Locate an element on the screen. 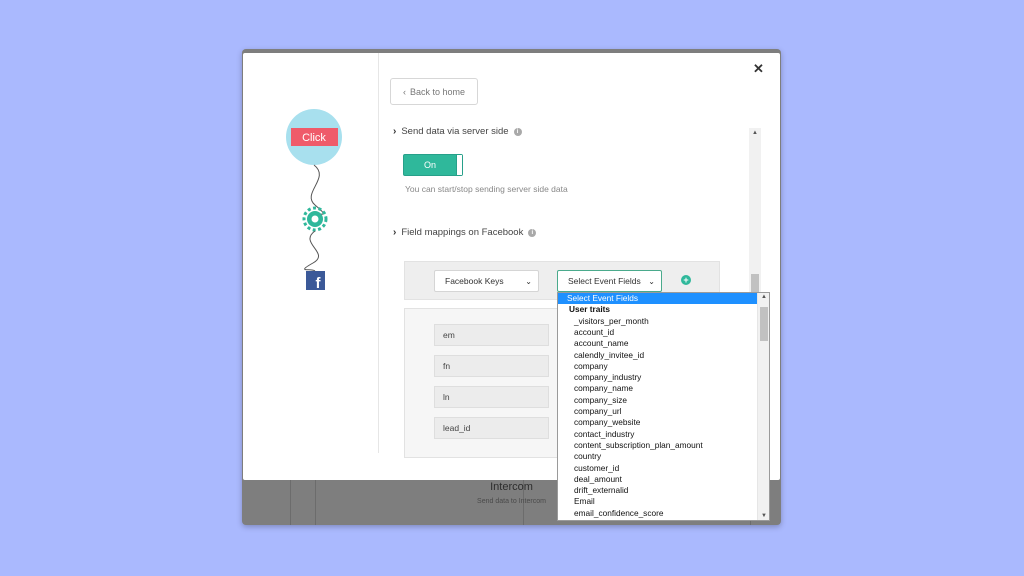  server-side-toggle: On is located at coordinates (433, 165).